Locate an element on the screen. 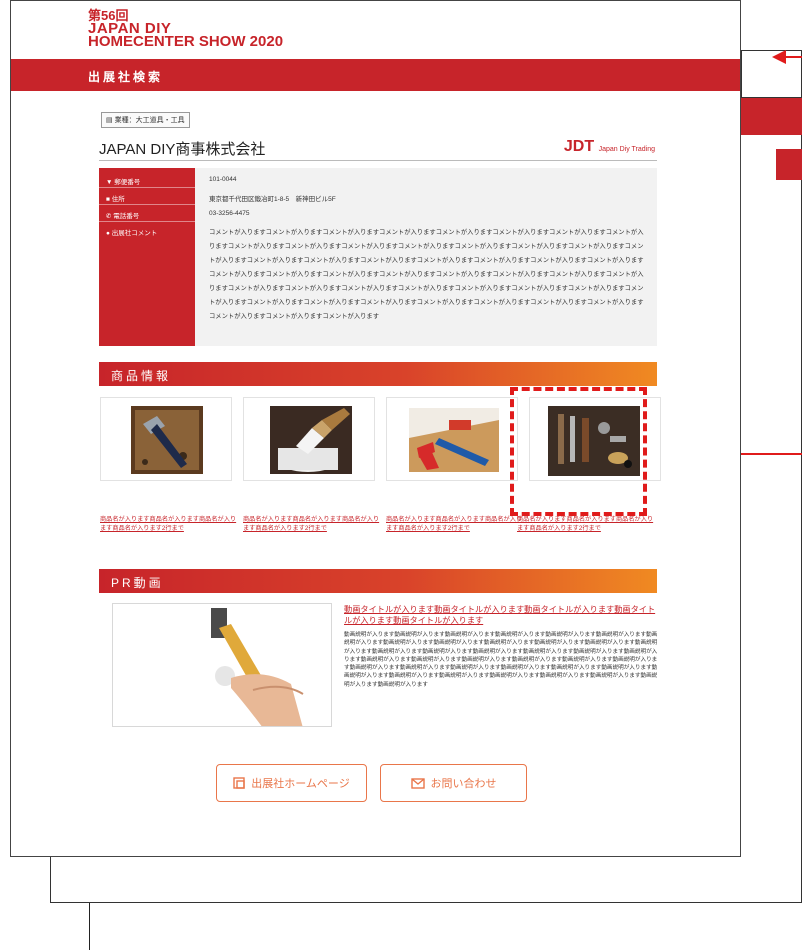 The width and height of the screenshot is (802, 950). category-label: 業種：大工道具・工具 is located at coordinates (149, 120).